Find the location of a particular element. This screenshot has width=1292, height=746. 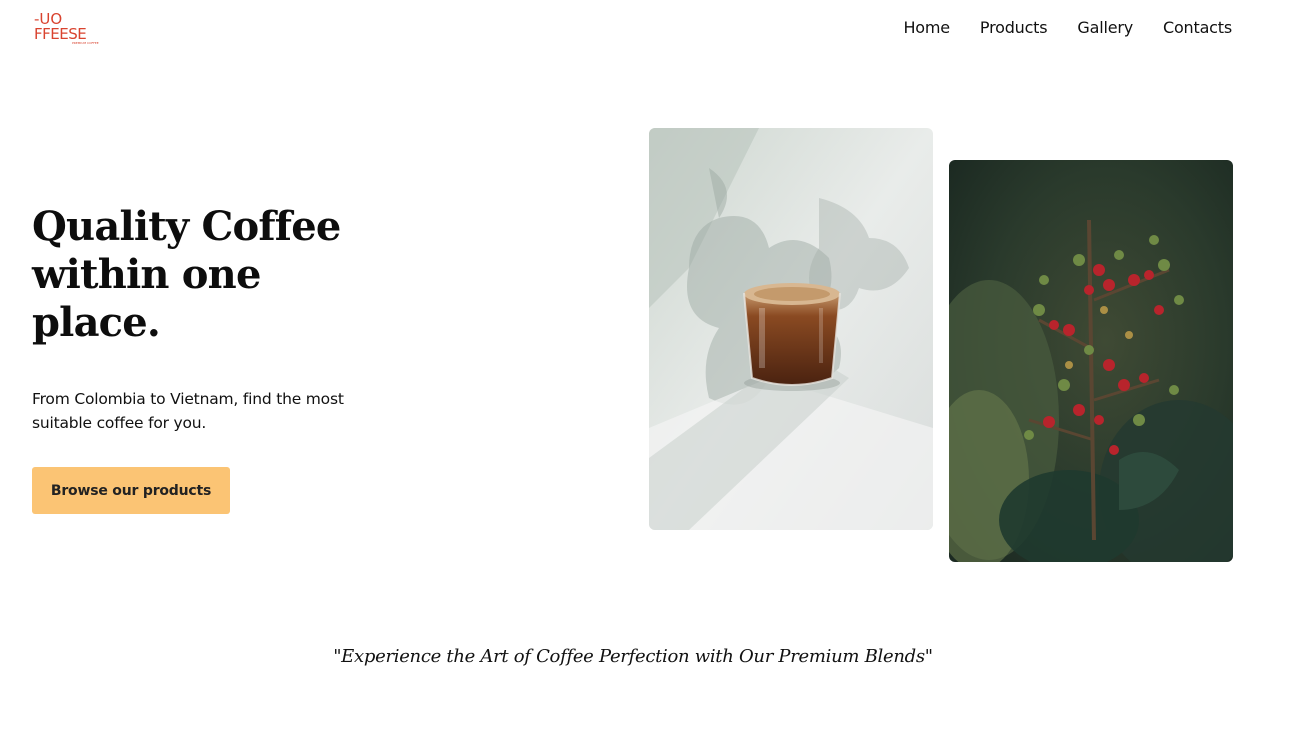

nav-products-link: Products is located at coordinates (1014, 28).